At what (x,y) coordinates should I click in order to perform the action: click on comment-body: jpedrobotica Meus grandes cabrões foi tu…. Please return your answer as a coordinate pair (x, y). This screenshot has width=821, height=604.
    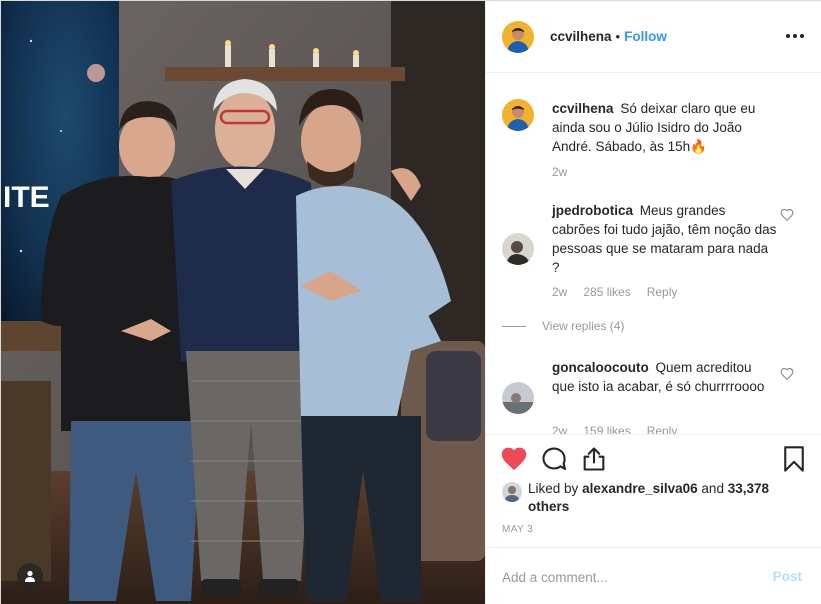
    Looking at the image, I should click on (664, 239).